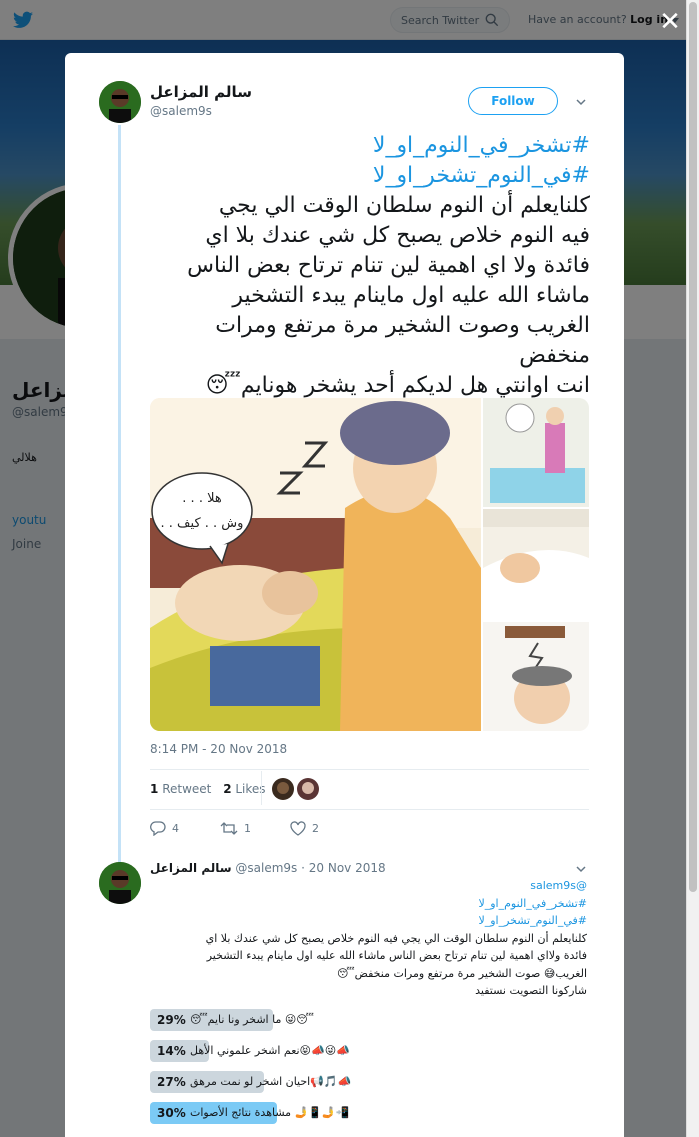 This screenshot has height=1137, width=699. Describe the element at coordinates (252, 1019) in the screenshot. I see `poll-label: 😴😜 ما اشخر ونا نايم😴` at that location.